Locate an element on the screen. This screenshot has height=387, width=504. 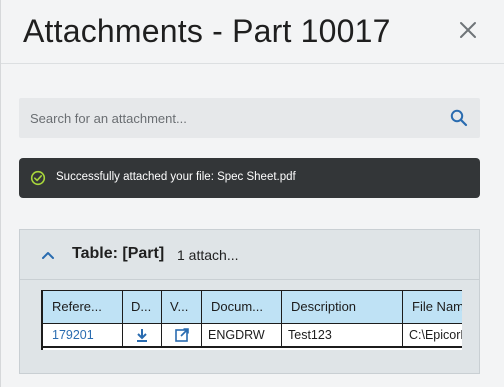
search-input is located at coordinates (229, 118).